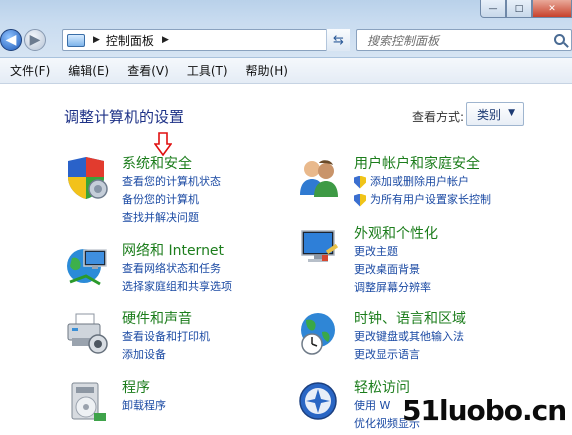 This screenshot has height=435, width=572. I want to click on link-troubleshoot: 查找并解决问题, so click(171, 218).